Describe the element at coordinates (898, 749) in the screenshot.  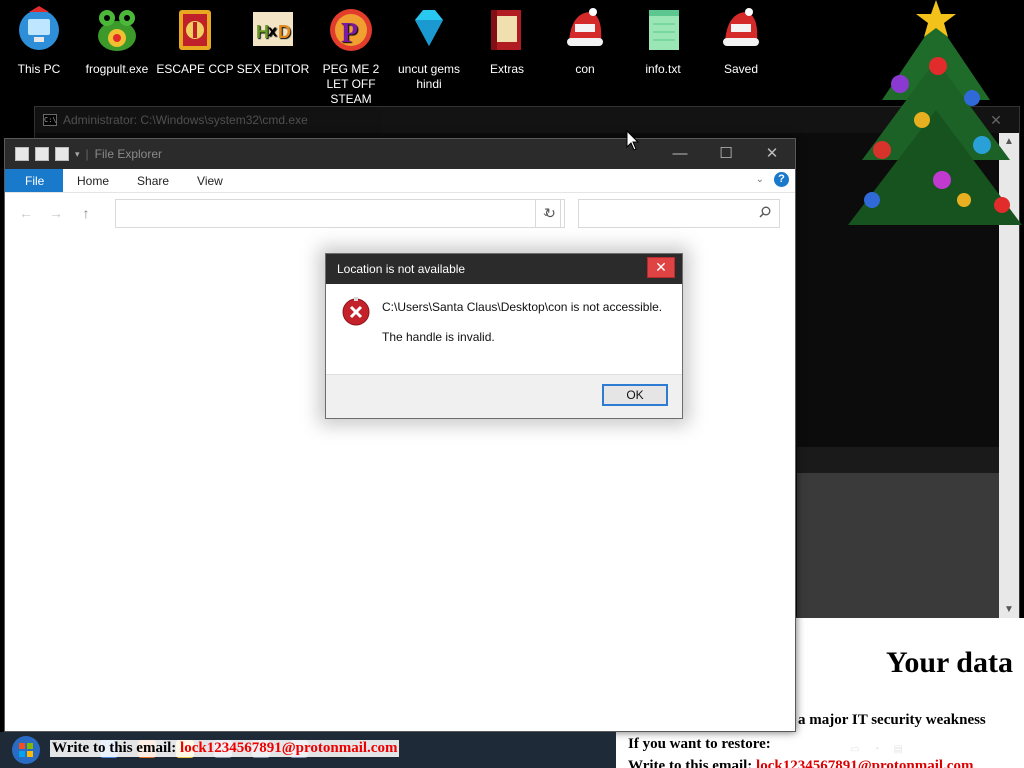
I see `action-center-icon: ▤` at that location.